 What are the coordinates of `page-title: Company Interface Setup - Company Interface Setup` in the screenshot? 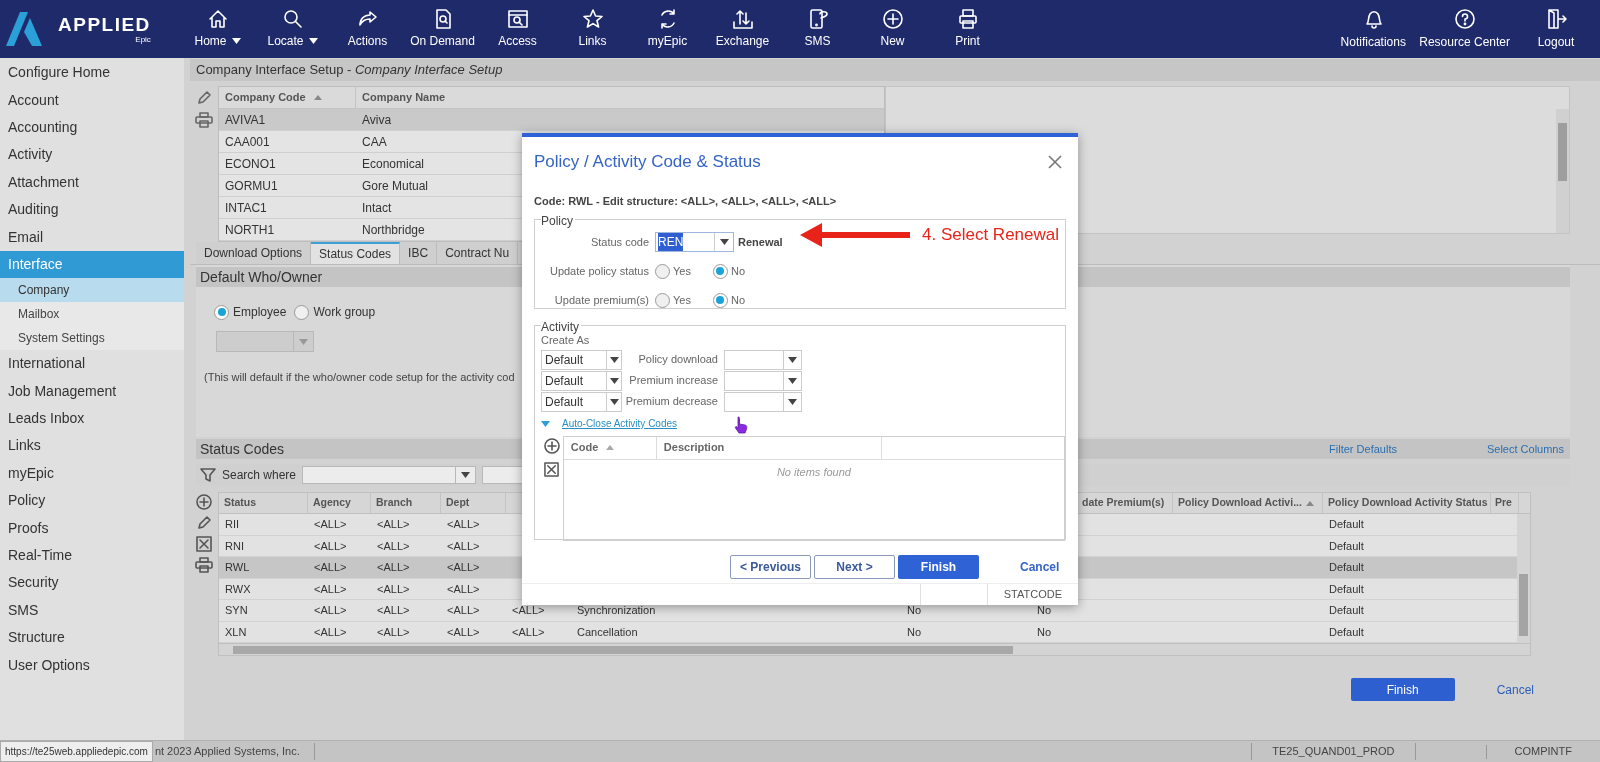 It's located at (349, 70).